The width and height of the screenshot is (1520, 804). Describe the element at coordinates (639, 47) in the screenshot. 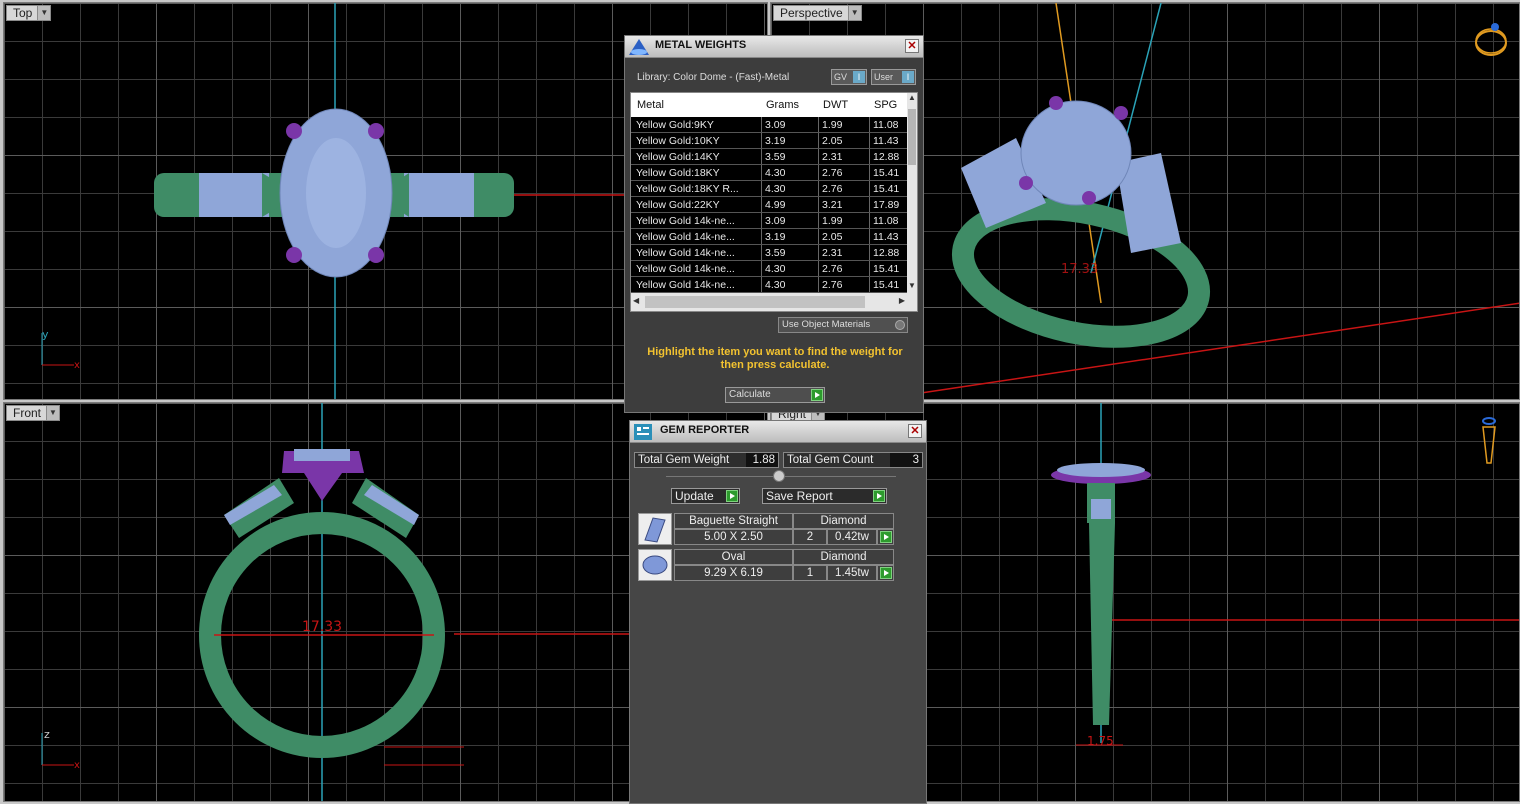

I see `metal-weights-icon` at that location.